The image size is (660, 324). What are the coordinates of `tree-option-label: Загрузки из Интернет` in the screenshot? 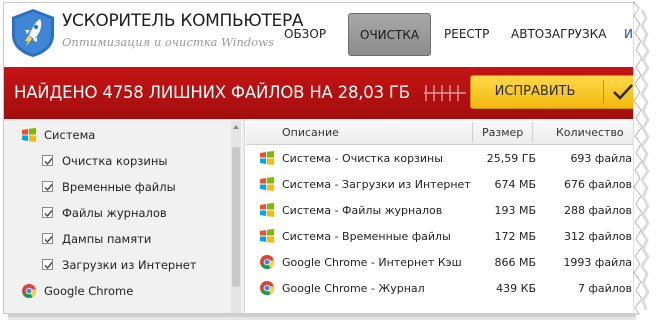 It's located at (129, 265).